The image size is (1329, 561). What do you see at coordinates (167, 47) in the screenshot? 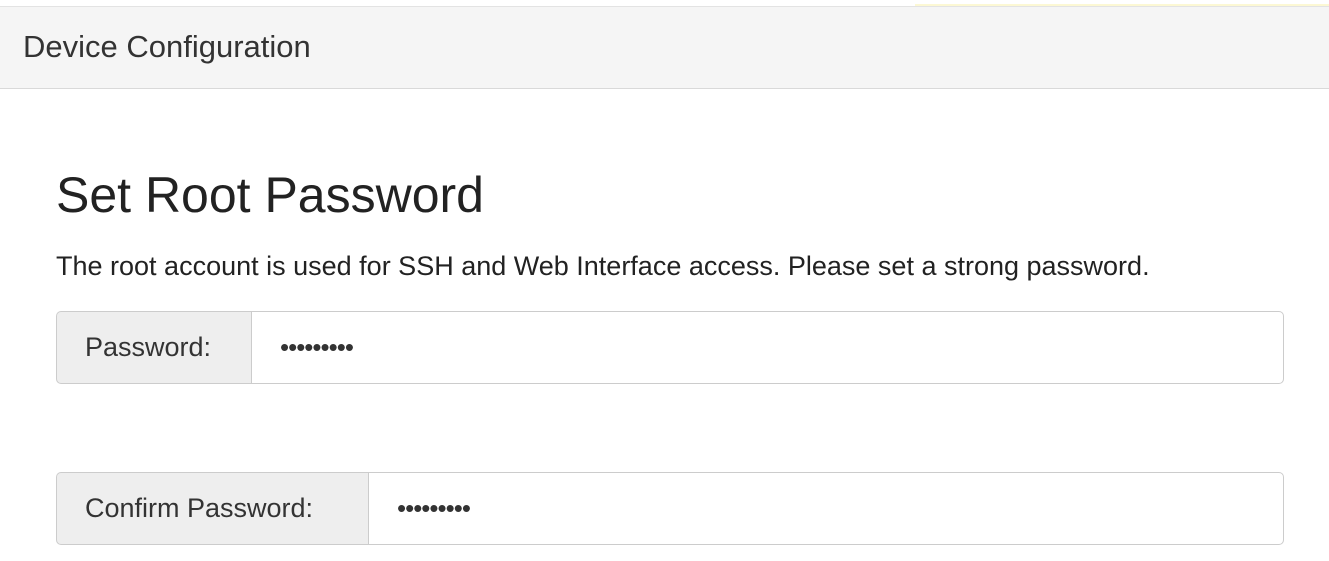
I see `navbar-brand: Device Configuration` at bounding box center [167, 47].